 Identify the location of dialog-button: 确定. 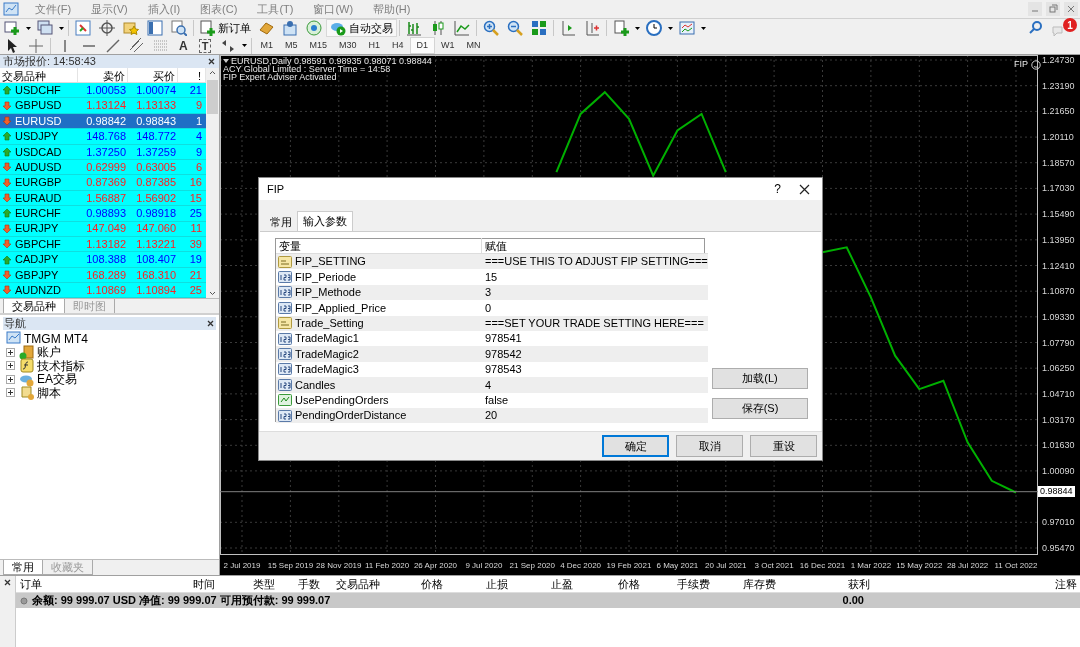
(635, 446).